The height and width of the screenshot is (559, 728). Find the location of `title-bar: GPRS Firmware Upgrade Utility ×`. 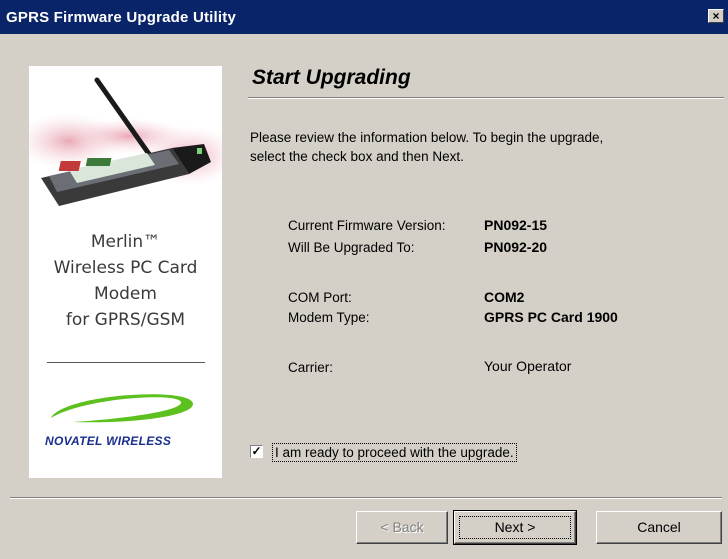

title-bar: GPRS Firmware Upgrade Utility × is located at coordinates (364, 17).